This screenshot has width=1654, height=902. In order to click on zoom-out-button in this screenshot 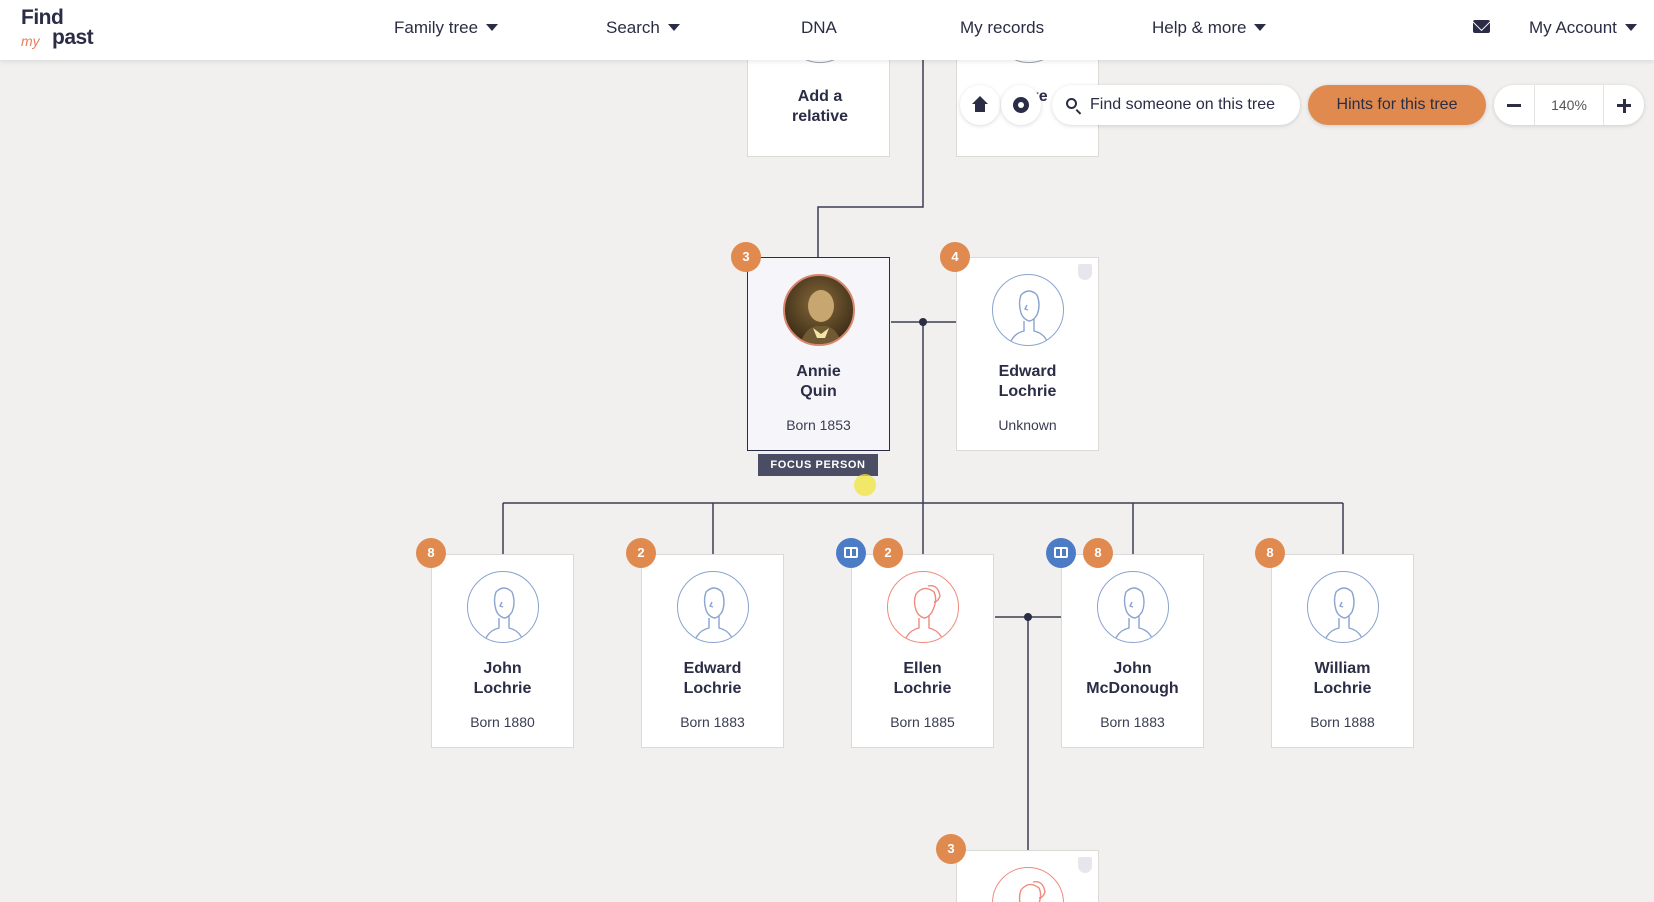, I will do `click(1514, 105)`.